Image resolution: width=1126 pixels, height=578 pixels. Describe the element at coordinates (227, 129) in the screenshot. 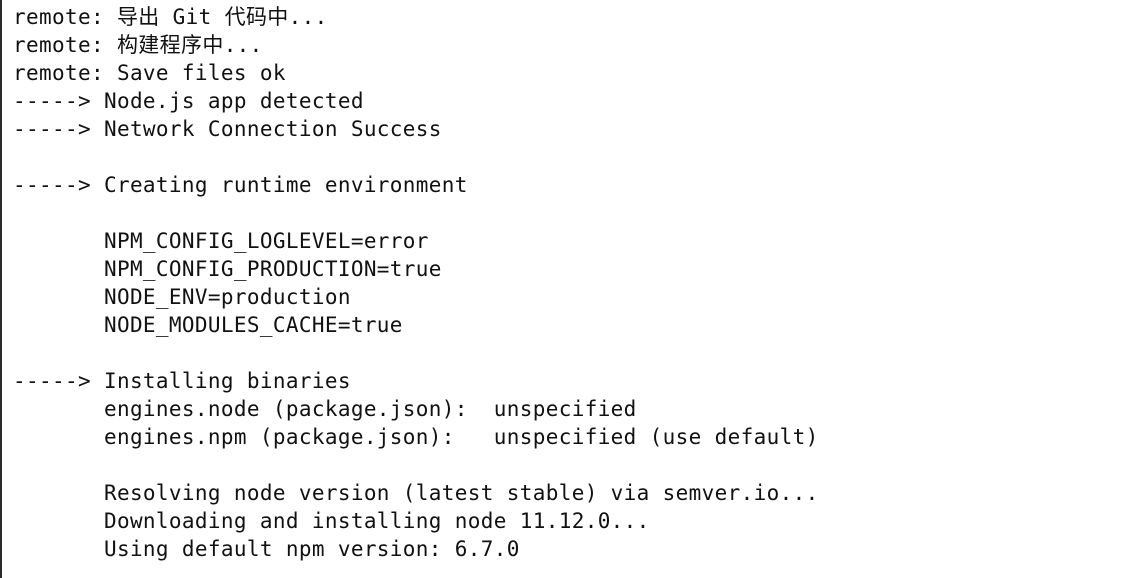

I see `terminal-line: -----> Network Connection Success` at that location.